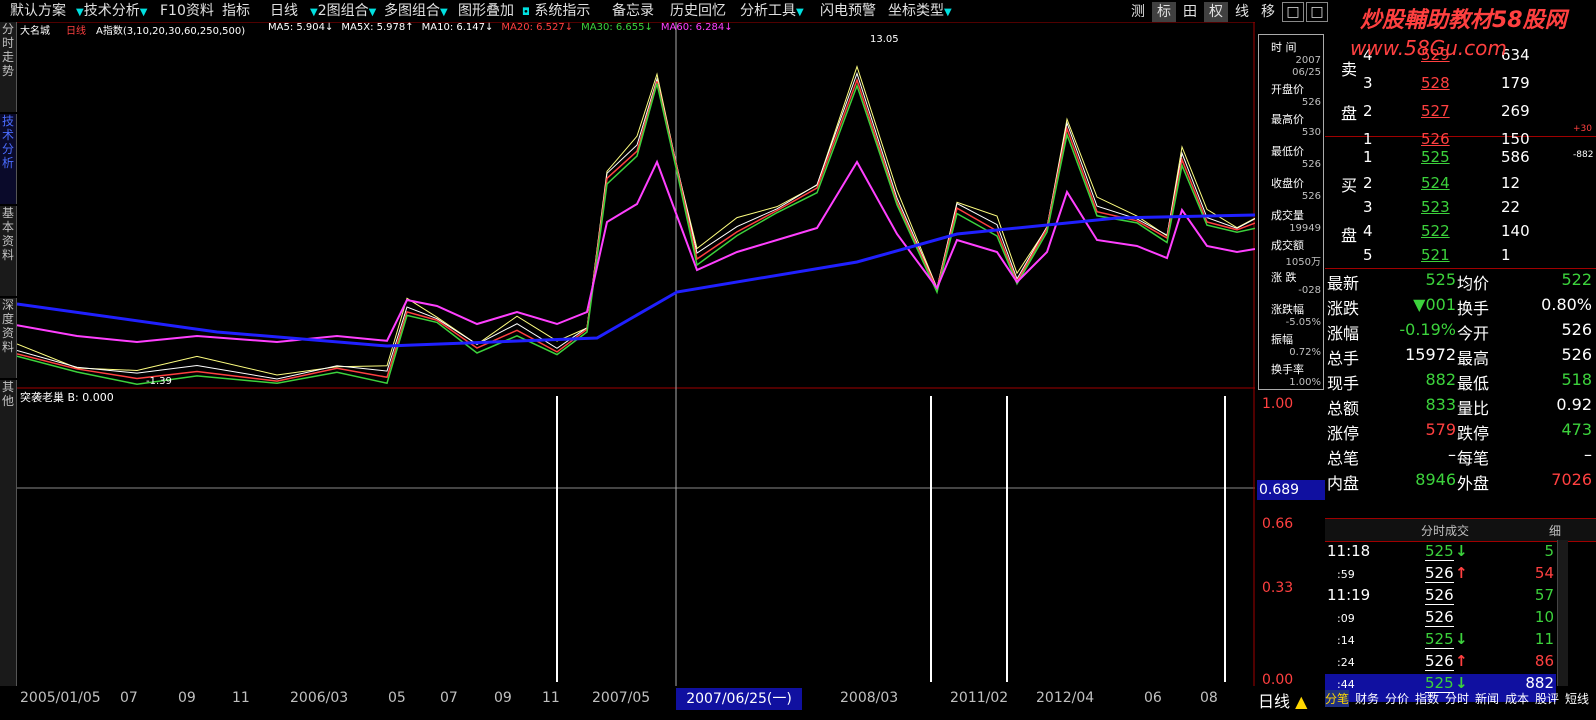 This screenshot has width=1596, height=720. I want to click on info-label: 开盘价, so click(1287, 89).